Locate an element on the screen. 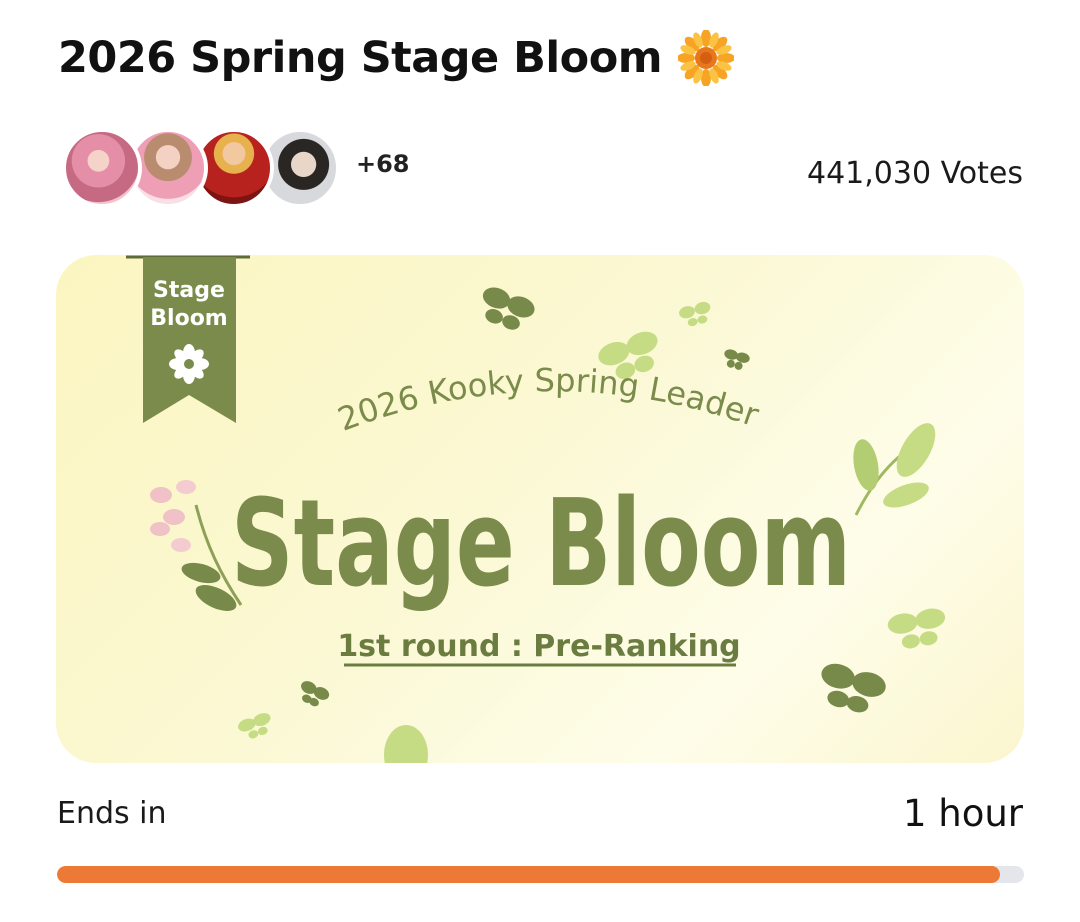 This screenshot has width=1080, height=922. banner-subtitle-text: 2026 Kooky Spring Leader is located at coordinates (549, 399).